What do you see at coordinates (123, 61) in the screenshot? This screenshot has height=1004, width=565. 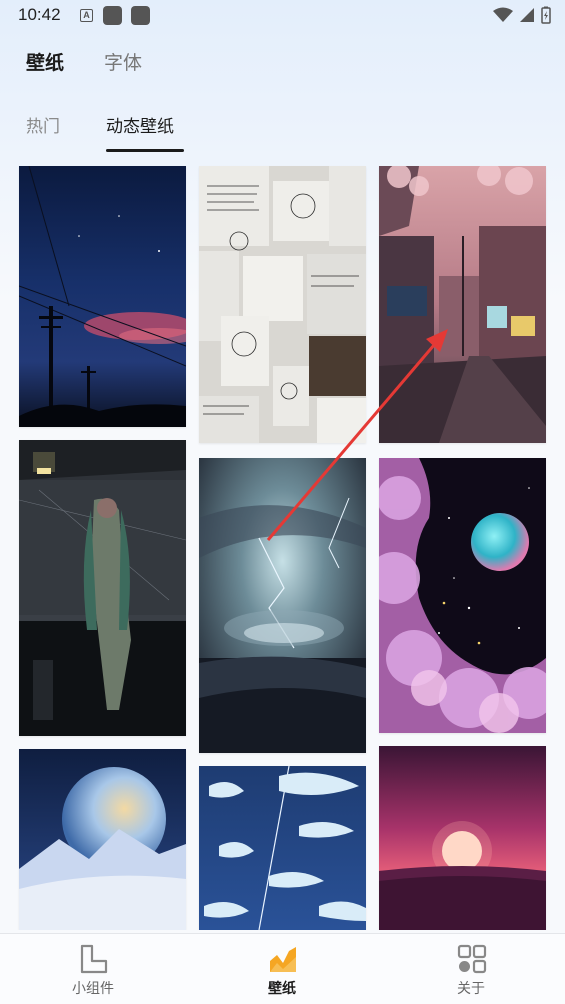 I see `tab-font: 字体` at bounding box center [123, 61].